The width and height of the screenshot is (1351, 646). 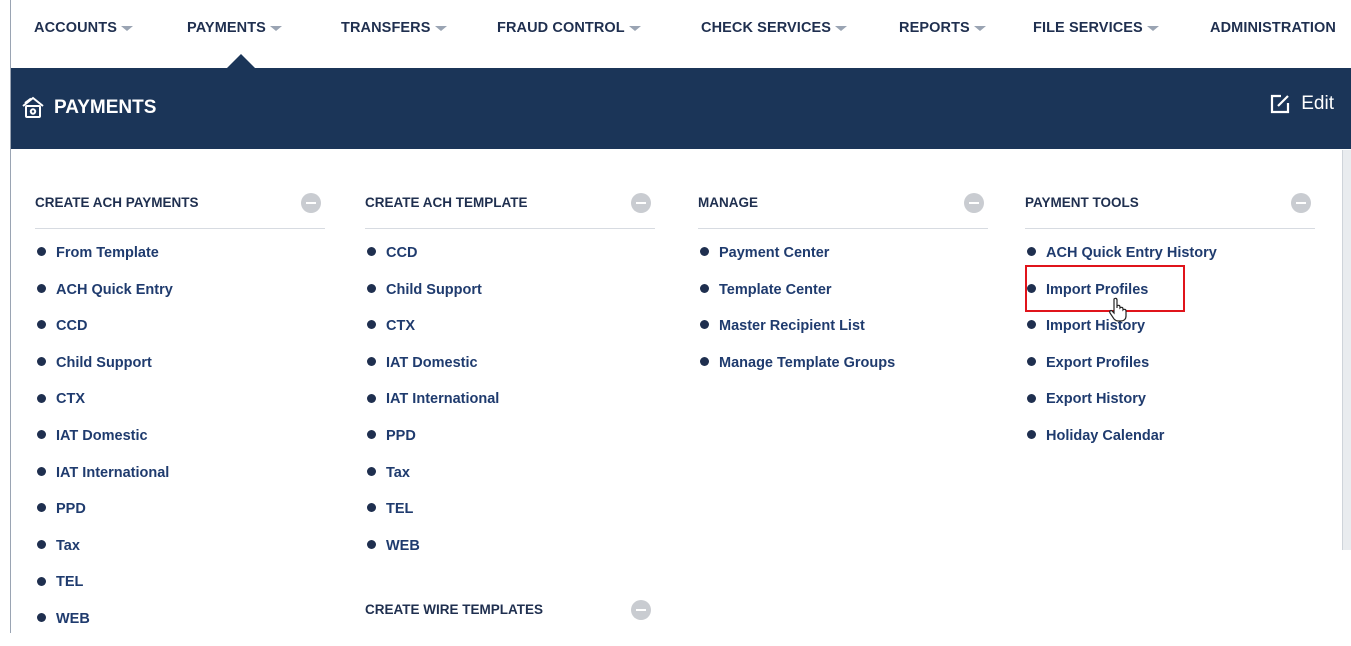 What do you see at coordinates (510, 208) in the screenshot?
I see `column-heading: CREATE ACH TEMPLATE` at bounding box center [510, 208].